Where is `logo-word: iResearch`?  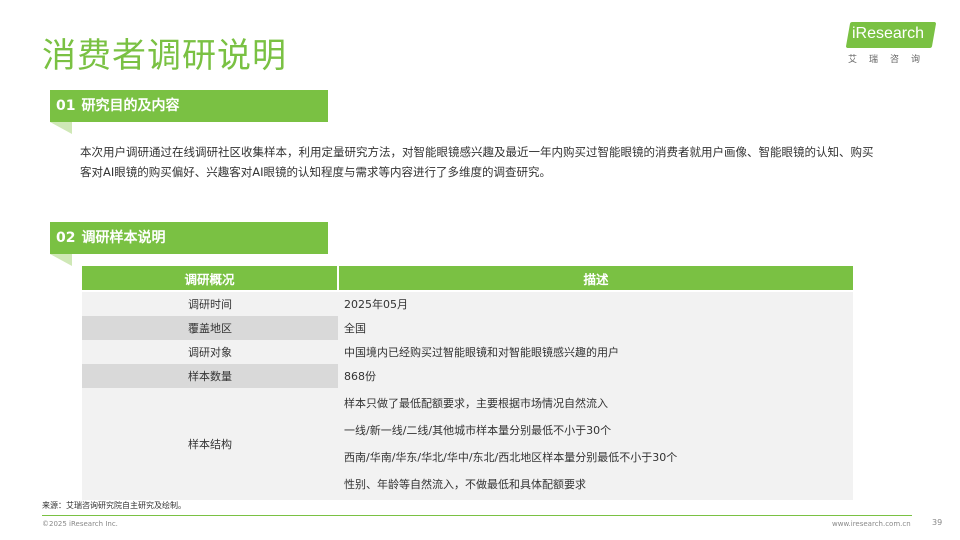
logo-word: iResearch is located at coordinates (888, 33).